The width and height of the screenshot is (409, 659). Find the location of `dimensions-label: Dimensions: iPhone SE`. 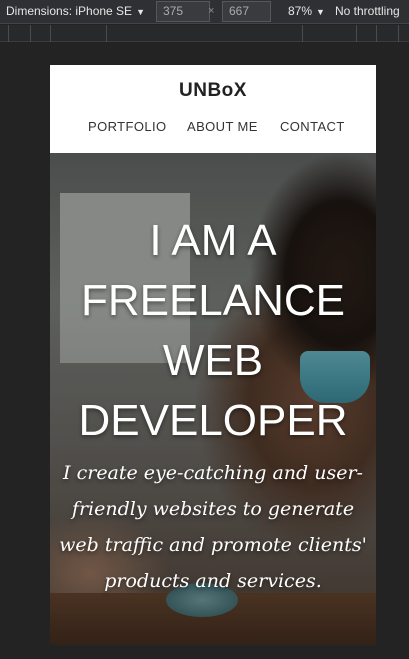

dimensions-label: Dimensions: iPhone SE is located at coordinates (69, 11).